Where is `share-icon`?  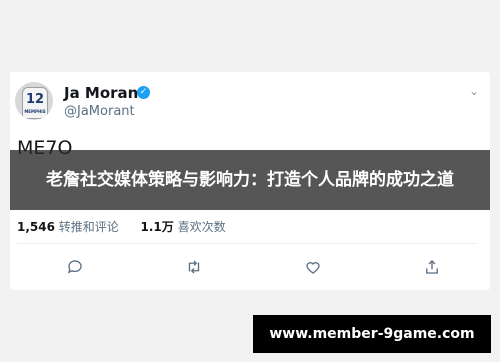
share-icon is located at coordinates (434, 269).